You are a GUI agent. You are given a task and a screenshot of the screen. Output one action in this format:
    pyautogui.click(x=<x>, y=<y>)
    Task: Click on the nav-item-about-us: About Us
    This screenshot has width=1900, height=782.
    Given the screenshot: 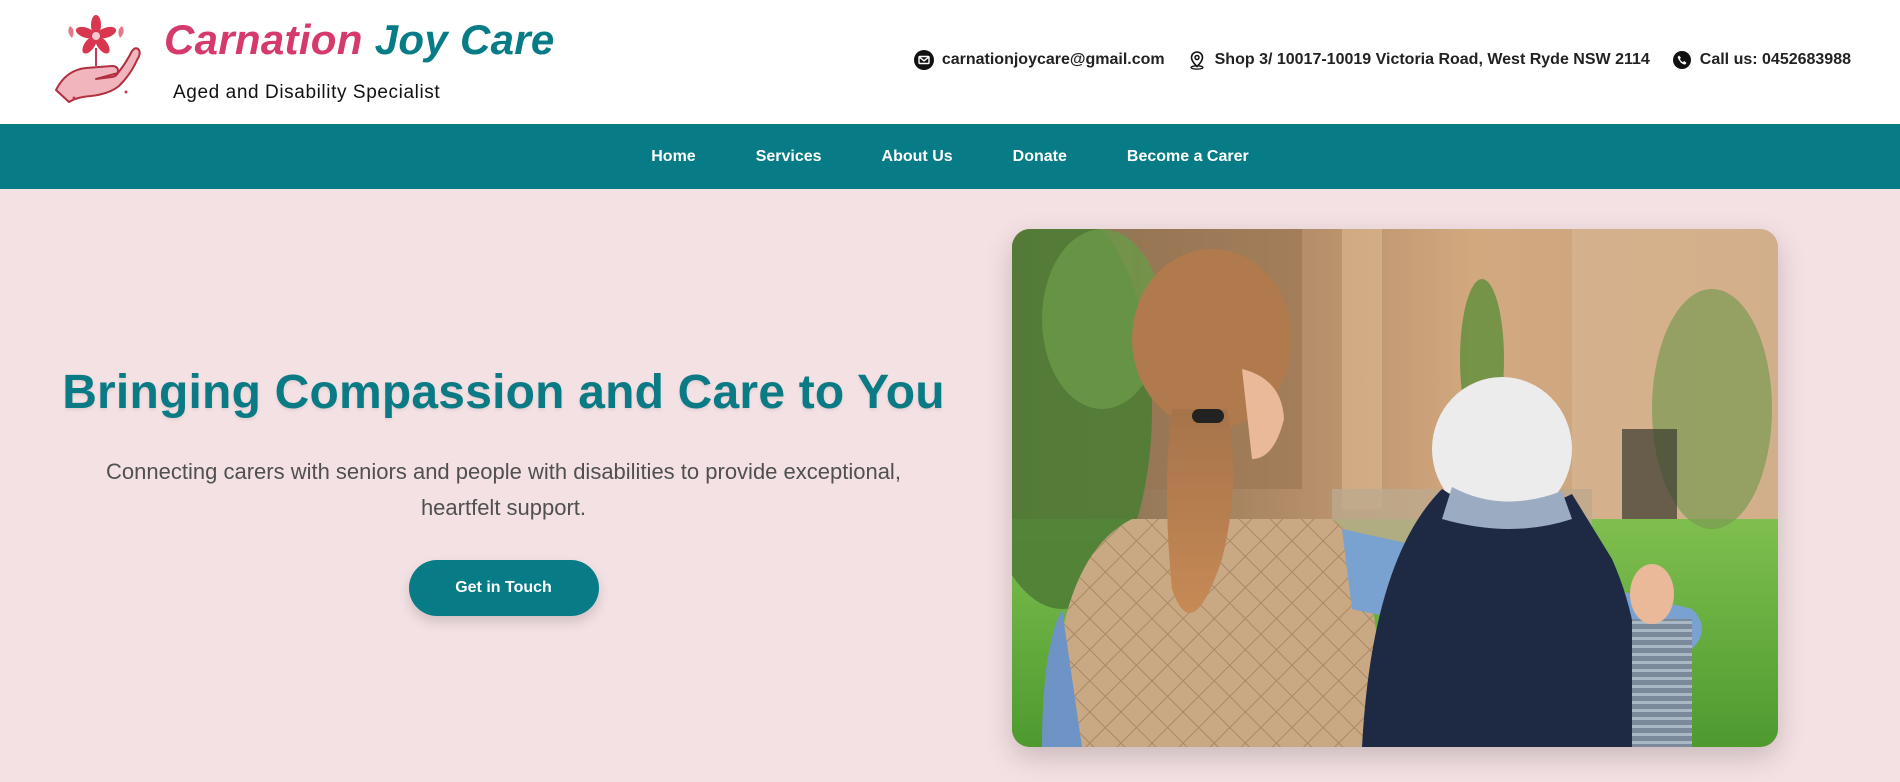 What is the action you would take?
    pyautogui.click(x=917, y=157)
    